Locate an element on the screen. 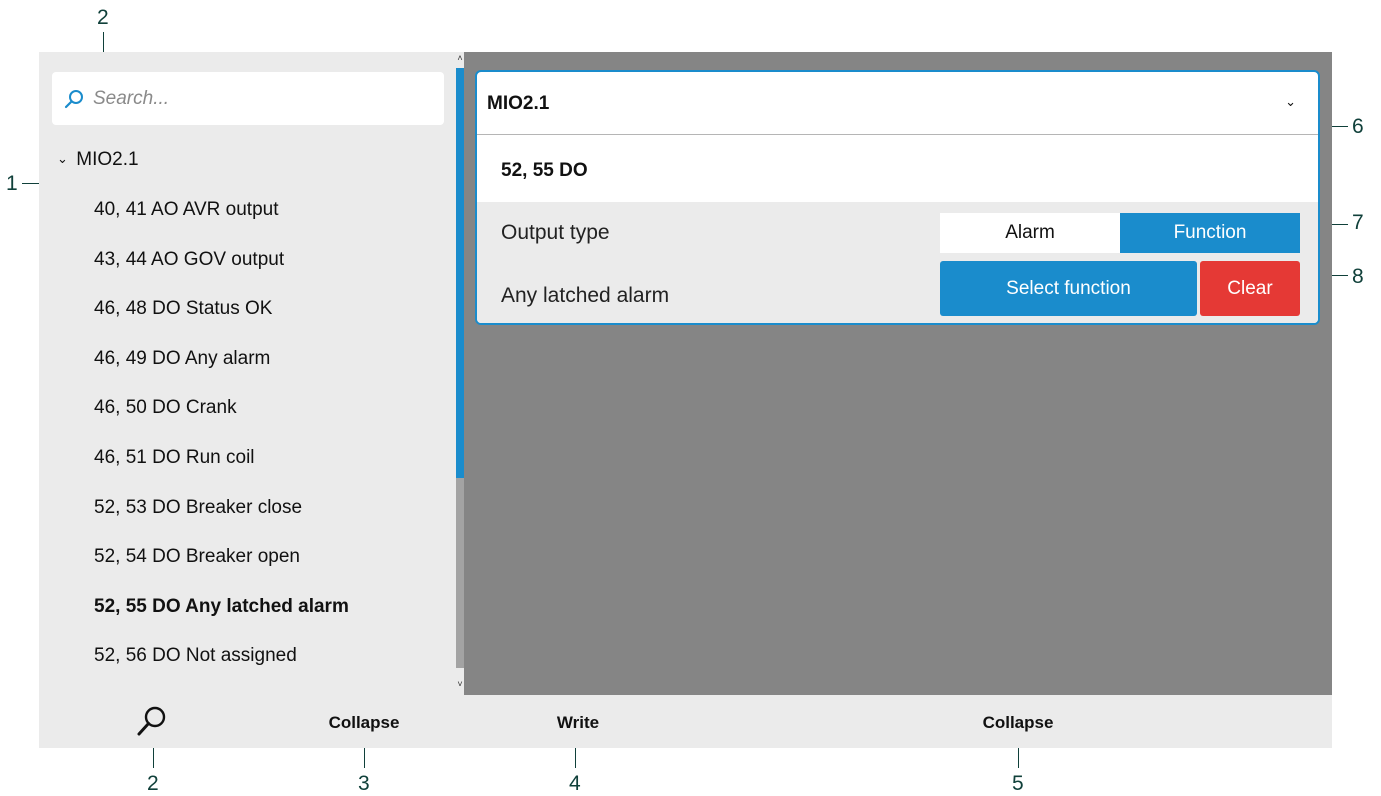 This screenshot has height=796, width=1381. tree-root-label: MIO2.1 is located at coordinates (107, 159).